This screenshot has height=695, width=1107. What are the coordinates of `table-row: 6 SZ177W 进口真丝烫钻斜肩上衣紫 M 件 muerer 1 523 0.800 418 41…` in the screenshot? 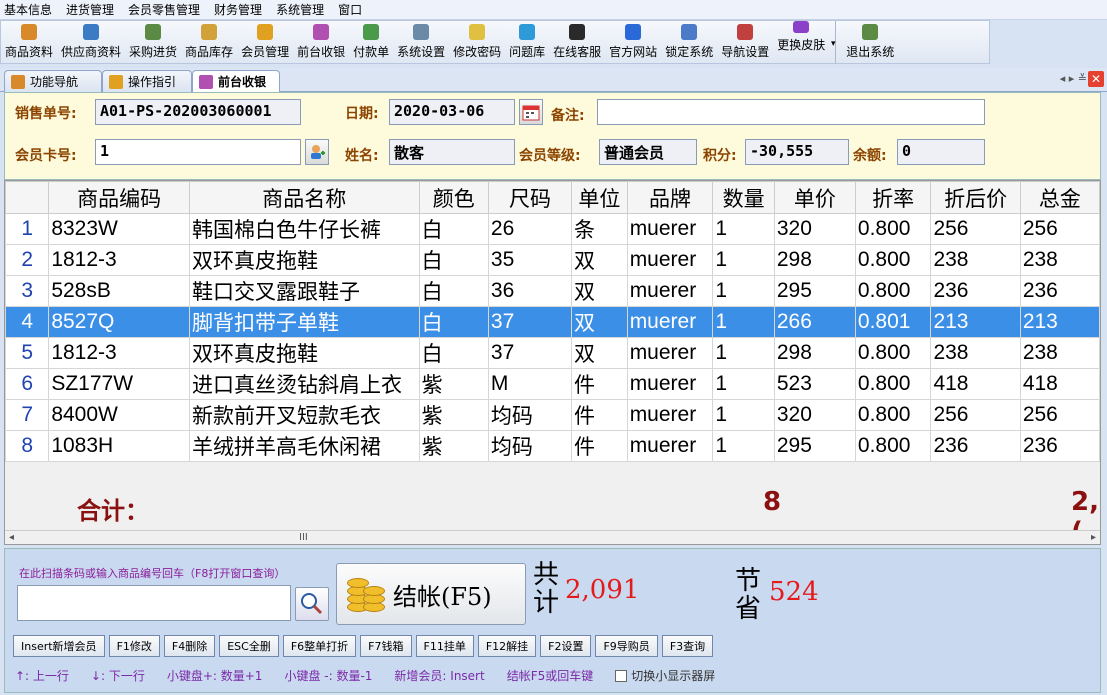 It's located at (552, 384).